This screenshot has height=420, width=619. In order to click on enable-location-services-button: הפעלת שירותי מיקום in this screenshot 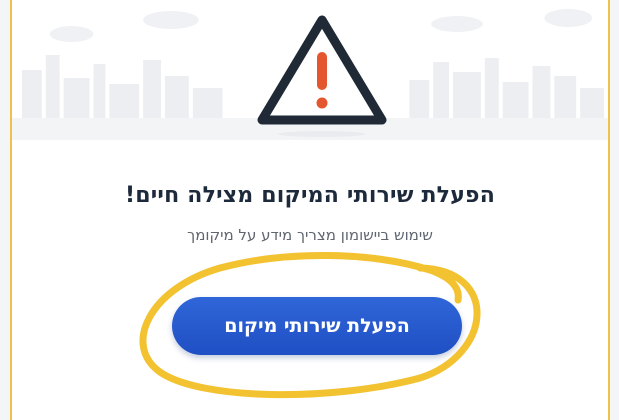, I will do `click(317, 326)`.